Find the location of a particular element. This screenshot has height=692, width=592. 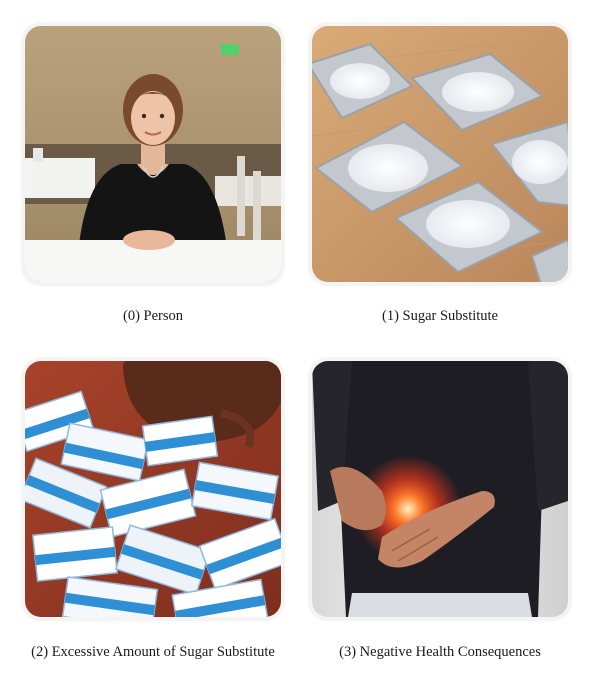

caption-negative-health-consequences: (3) Negative Health Consequences is located at coordinates (440, 652).